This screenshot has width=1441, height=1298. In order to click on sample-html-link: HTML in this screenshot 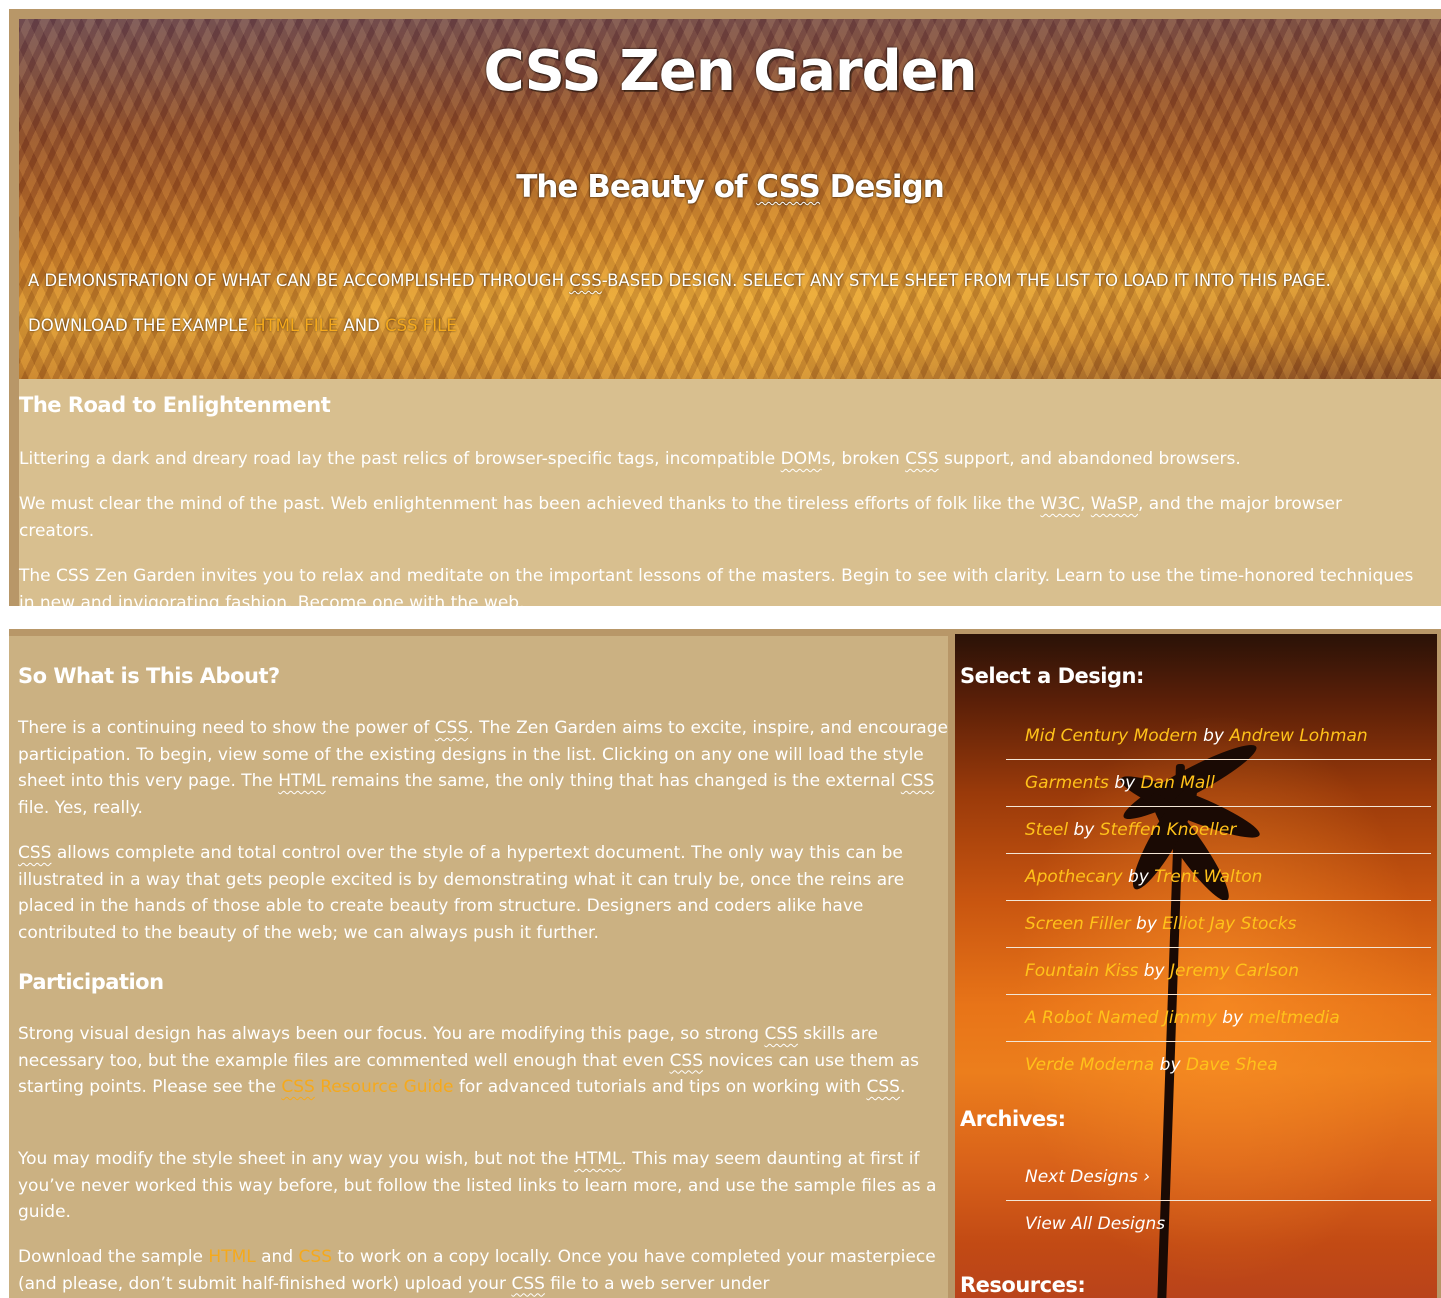, I will do `click(231, 1257)`.